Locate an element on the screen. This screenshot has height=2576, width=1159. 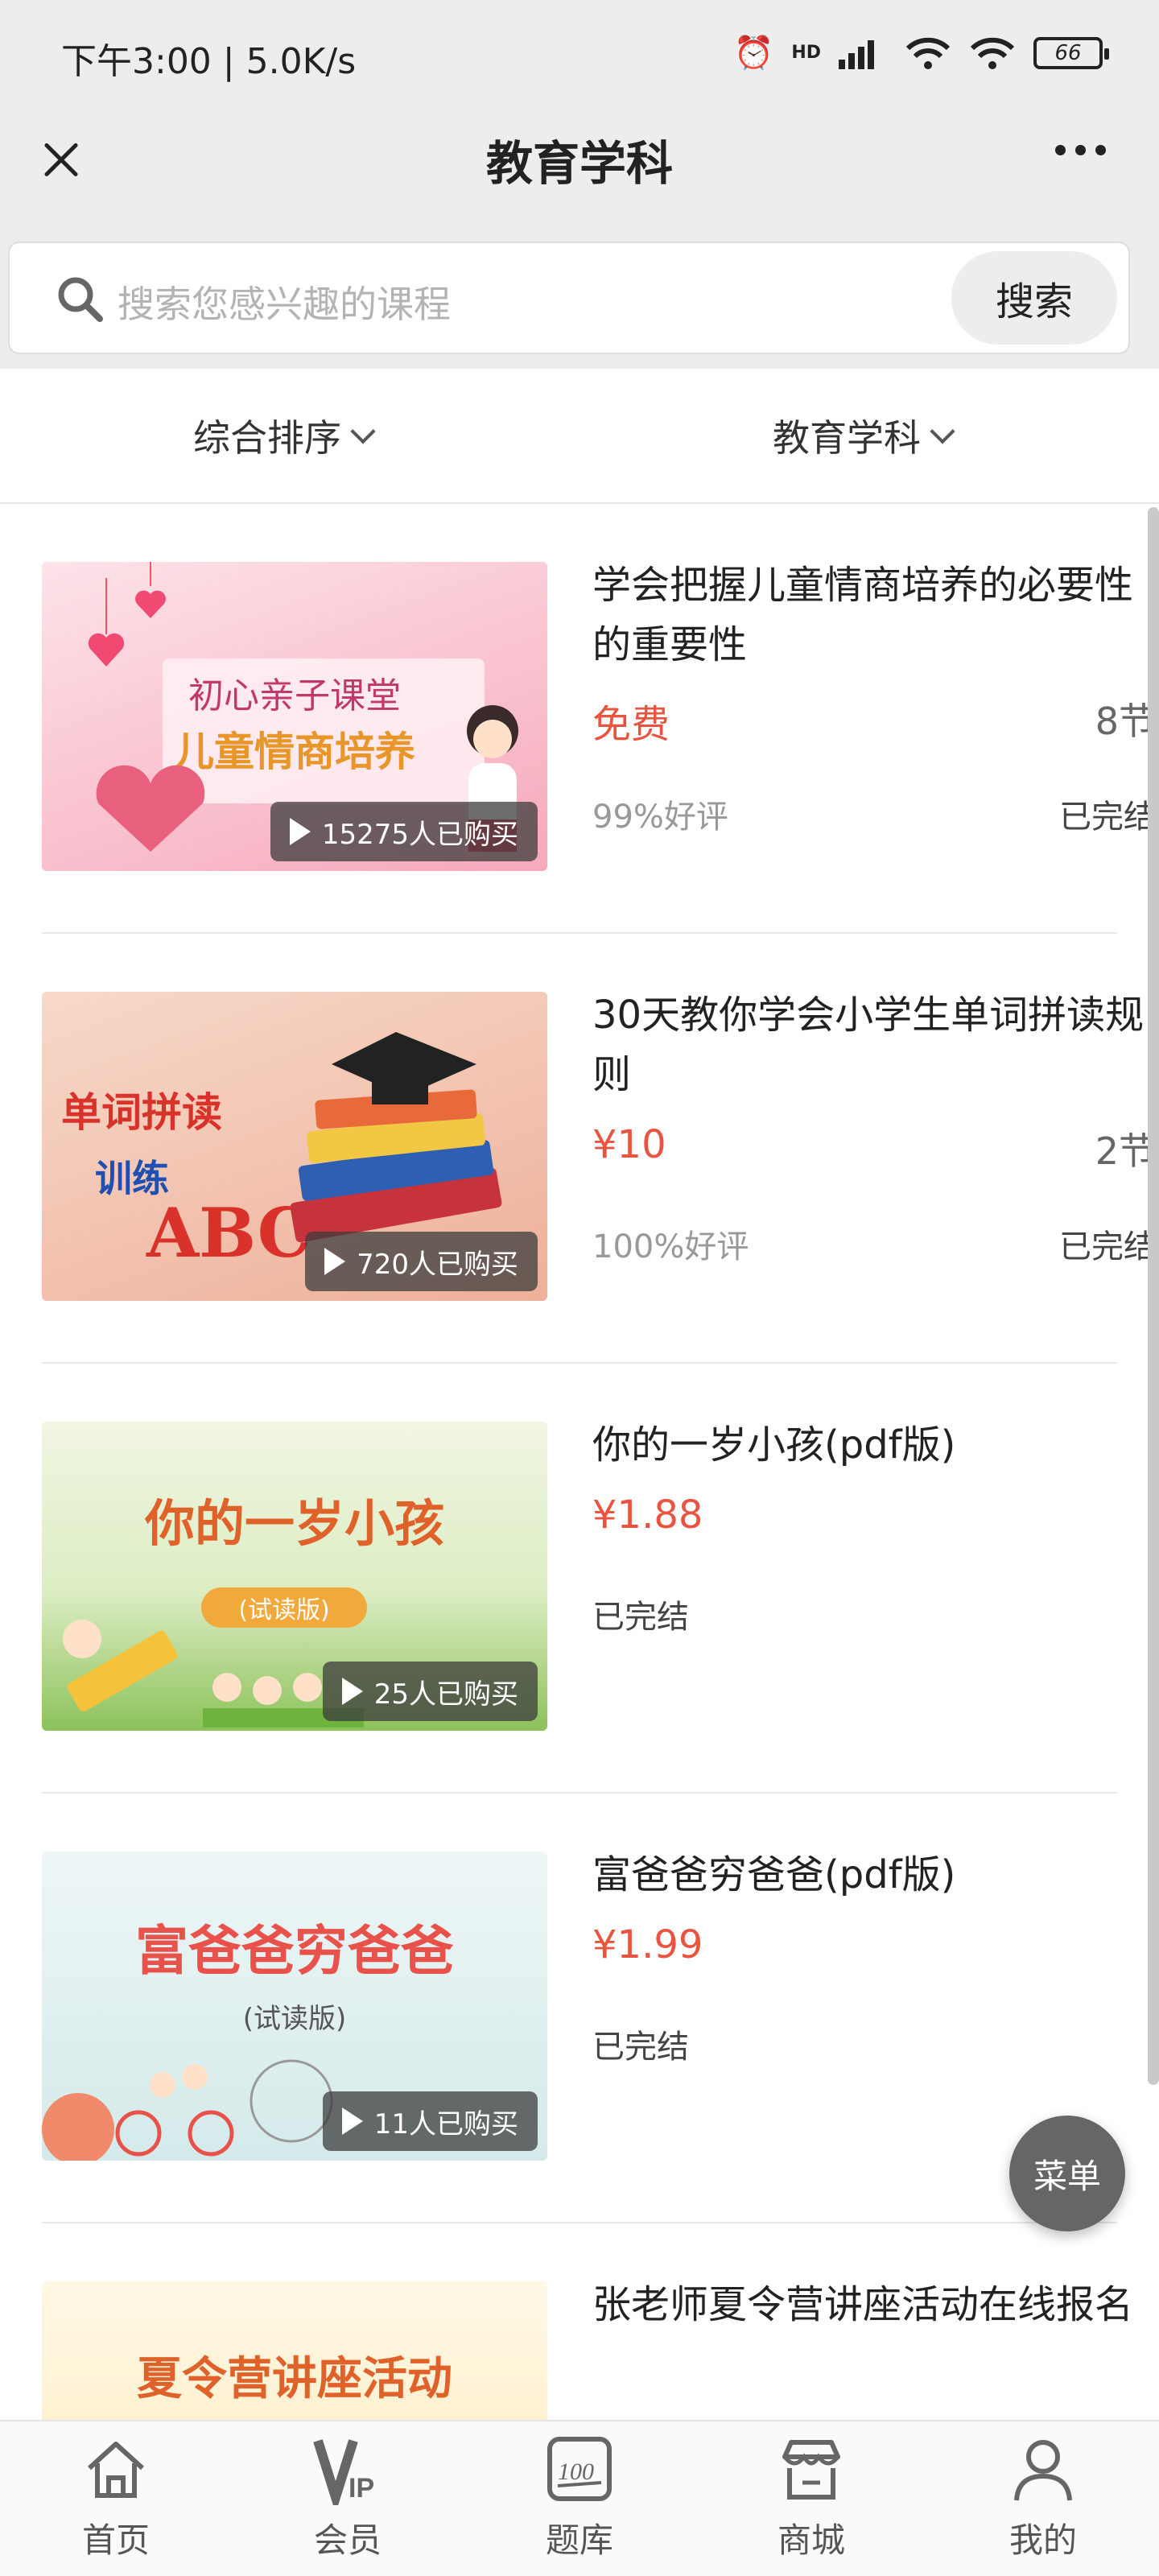
course-price: ¥10 is located at coordinates (629, 1144).